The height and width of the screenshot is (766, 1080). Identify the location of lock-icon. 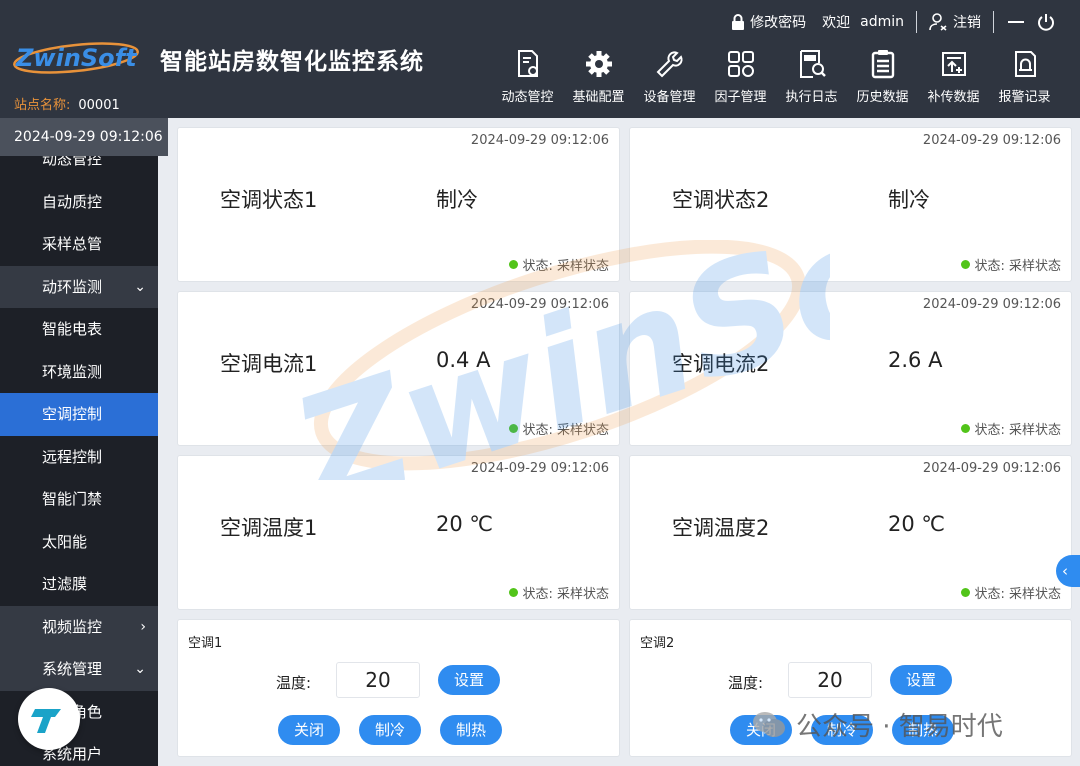
(738, 22).